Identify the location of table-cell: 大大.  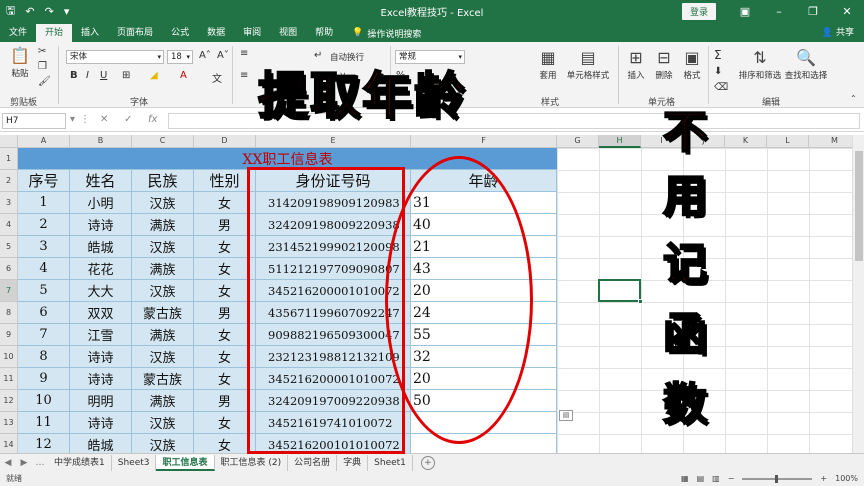
(101, 291).